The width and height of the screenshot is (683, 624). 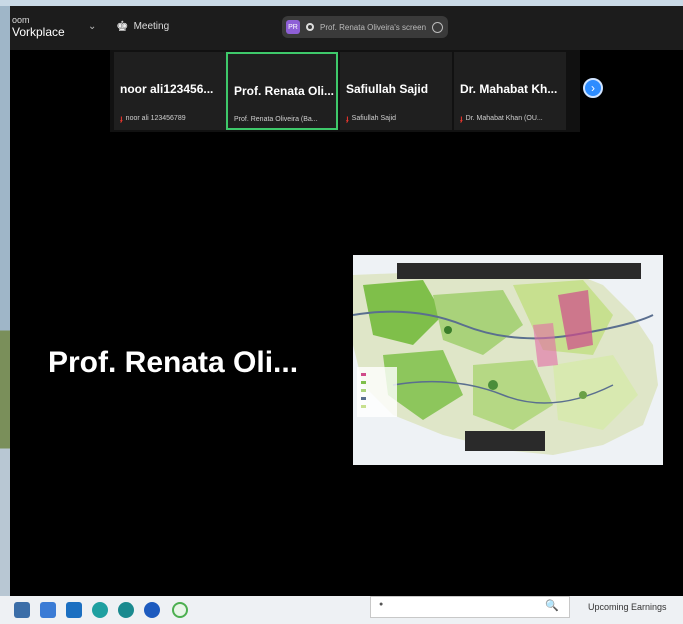 I want to click on share-options-icon, so click(x=438, y=27).